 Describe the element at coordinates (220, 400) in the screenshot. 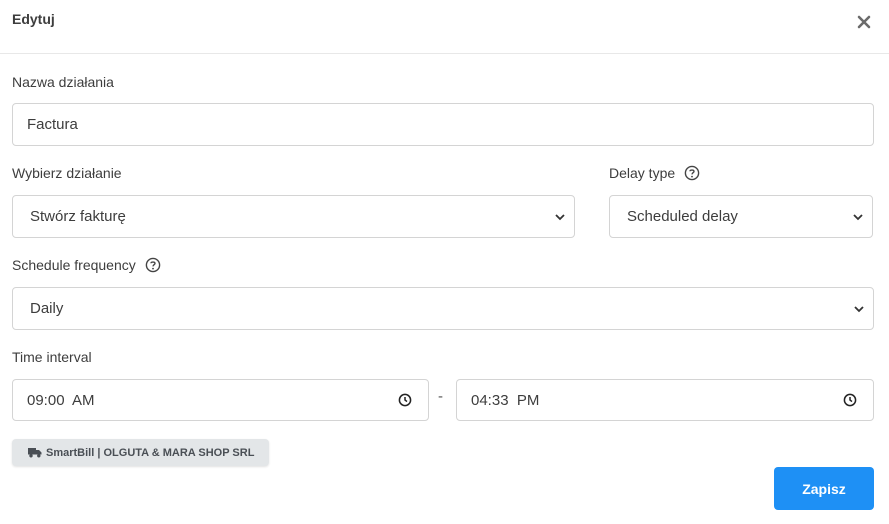

I see `start-time-input: 09:00 AM` at that location.